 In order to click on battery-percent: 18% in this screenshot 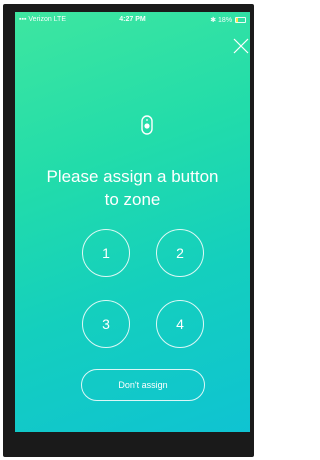, I will do `click(225, 20)`.